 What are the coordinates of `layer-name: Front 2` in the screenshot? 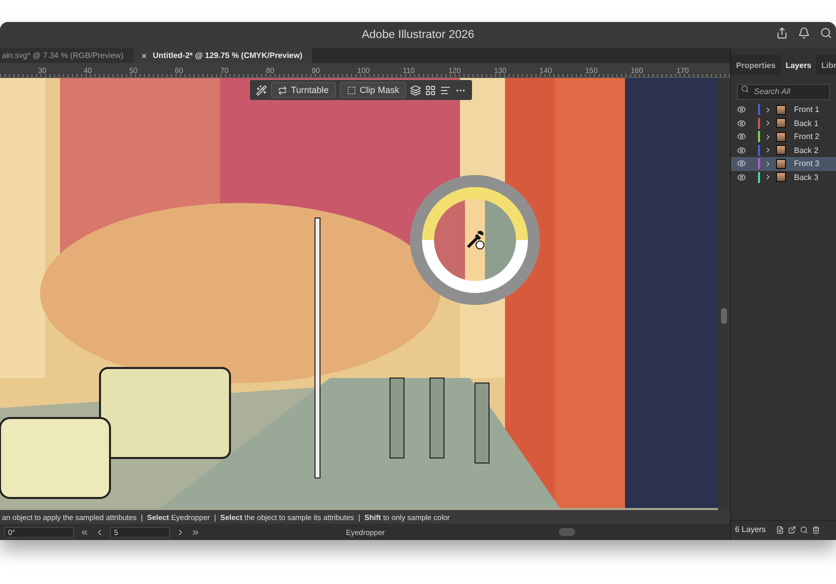 It's located at (807, 137).